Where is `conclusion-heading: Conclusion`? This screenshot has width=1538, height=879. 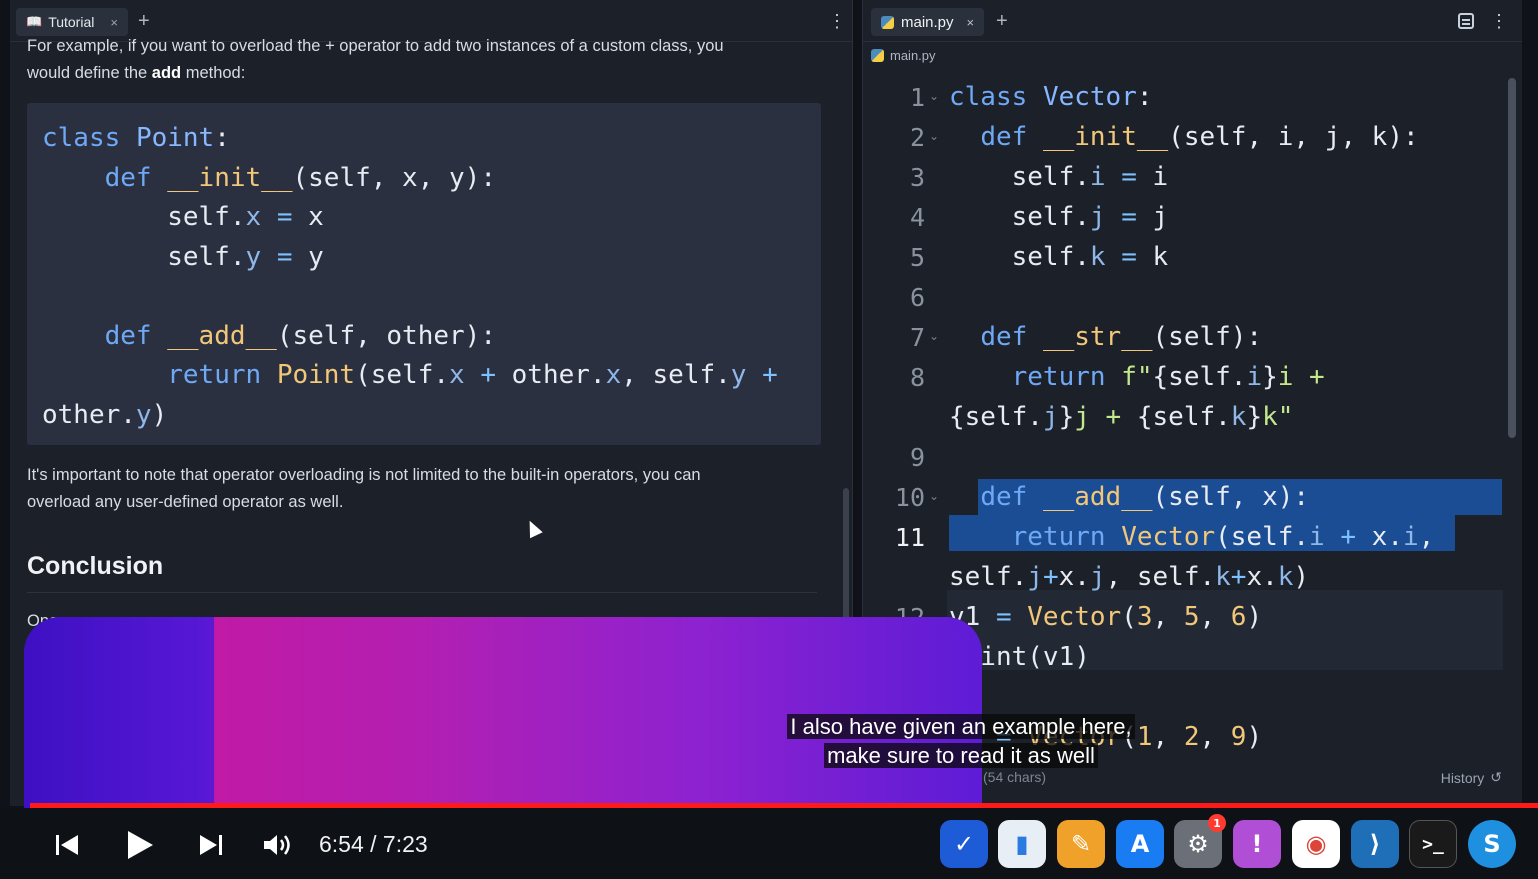
conclusion-heading: Conclusion is located at coordinates (95, 566).